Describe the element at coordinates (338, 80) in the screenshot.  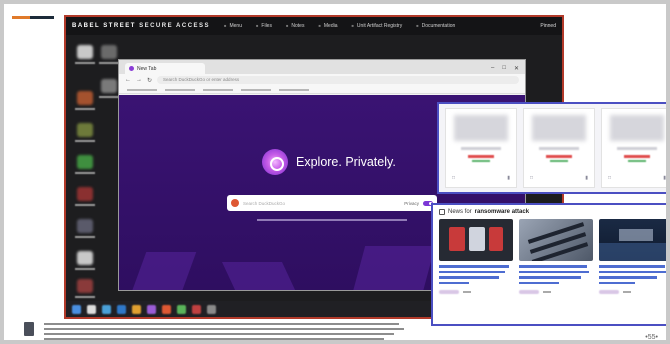
I see `address-bar: Search DuckDuckGo or enter address` at that location.